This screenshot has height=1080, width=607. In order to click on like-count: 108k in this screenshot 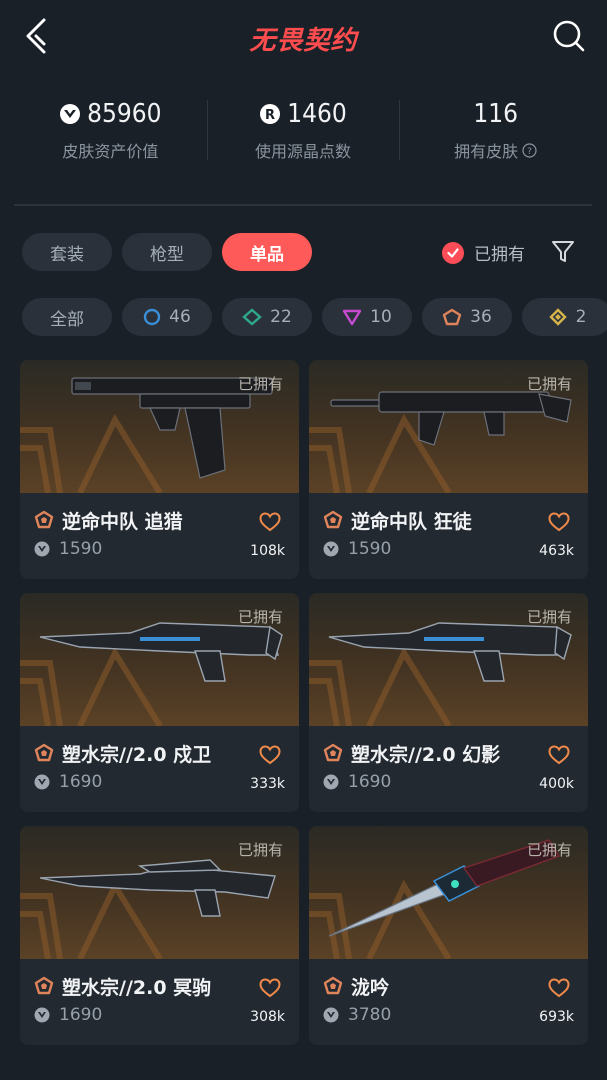, I will do `click(267, 551)`.